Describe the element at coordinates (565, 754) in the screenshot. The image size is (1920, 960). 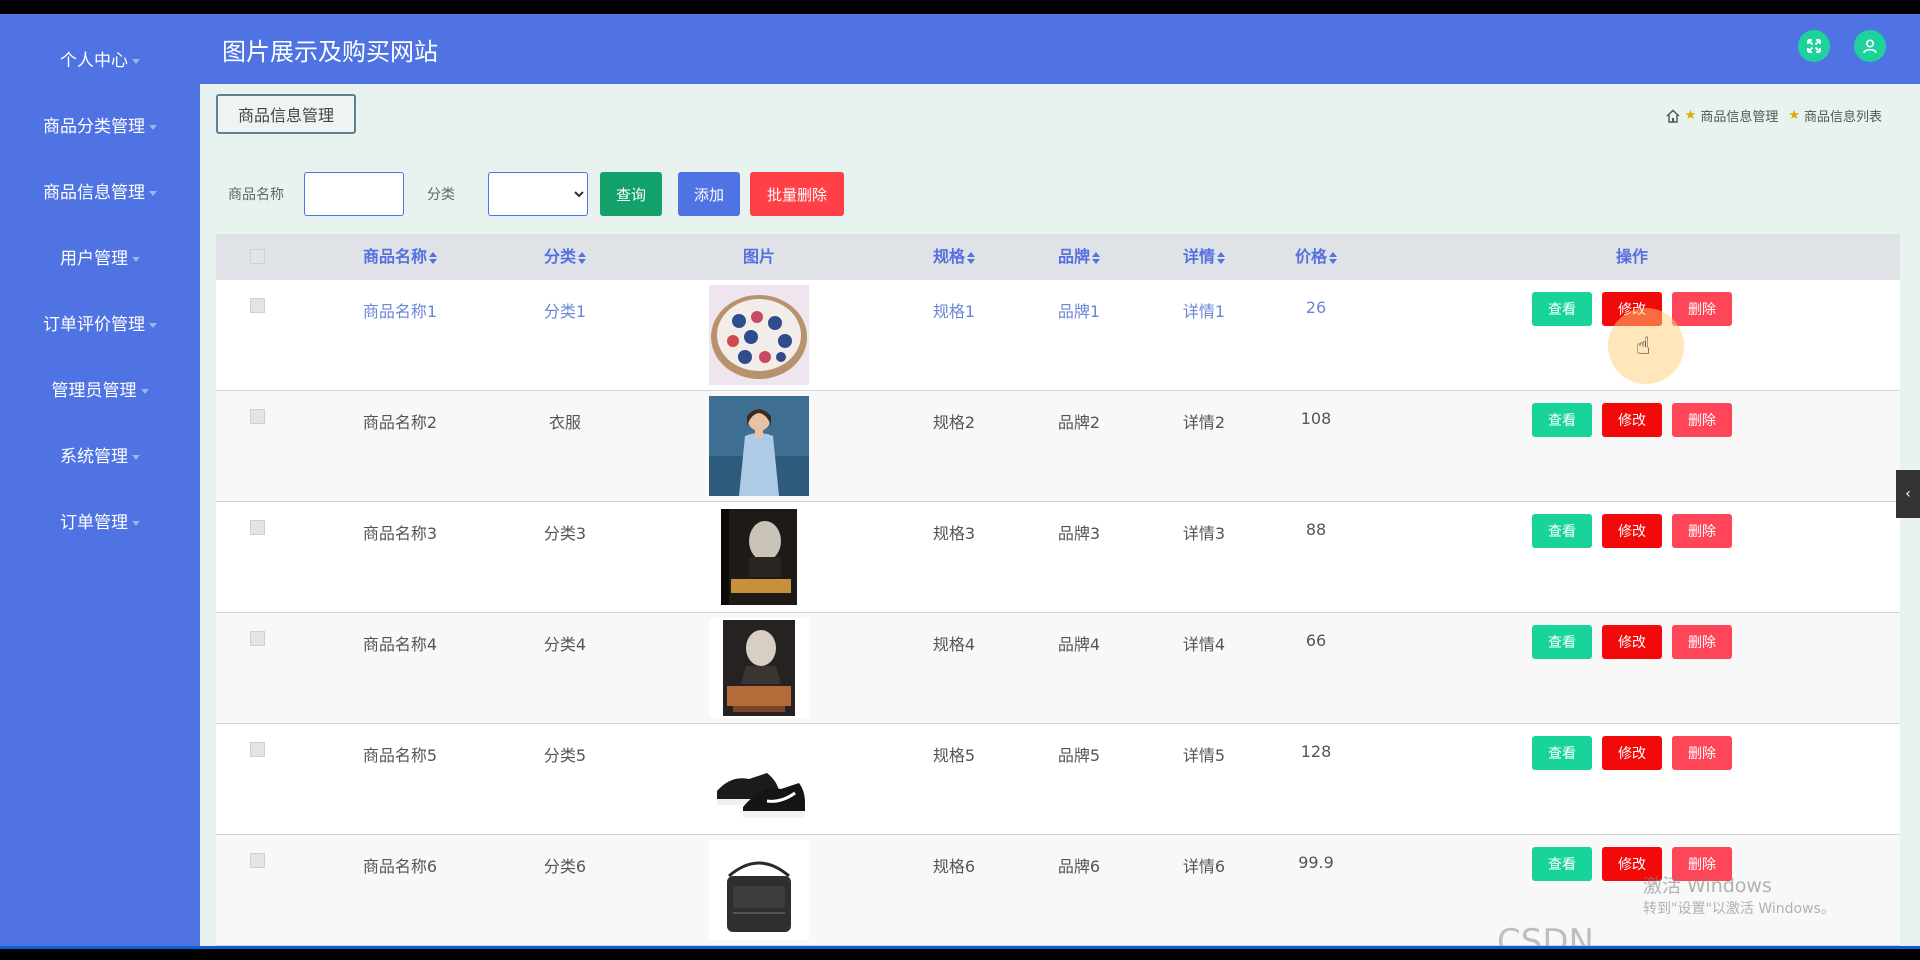
I see `cell-category: 分类5` at that location.